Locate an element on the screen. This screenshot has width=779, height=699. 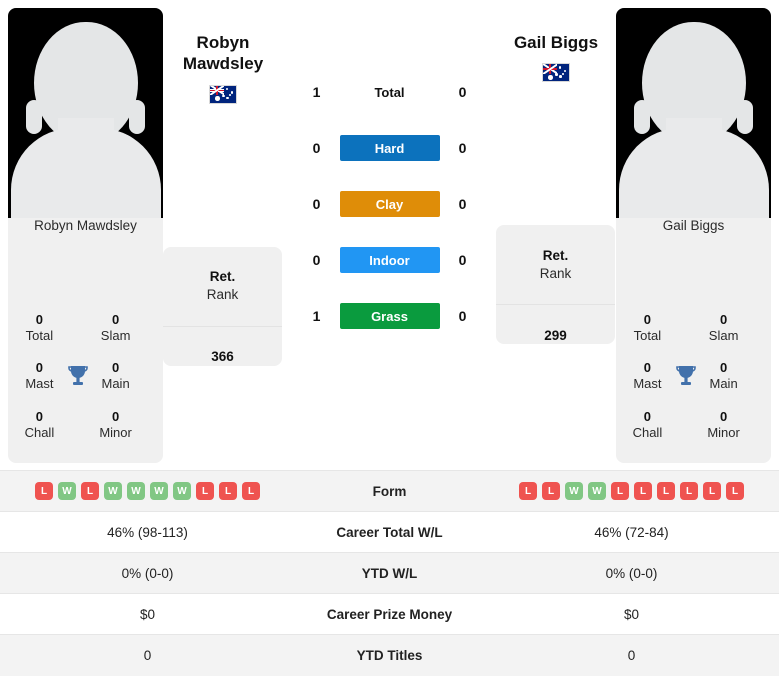
trophy-icon is located at coordinates (77, 376).